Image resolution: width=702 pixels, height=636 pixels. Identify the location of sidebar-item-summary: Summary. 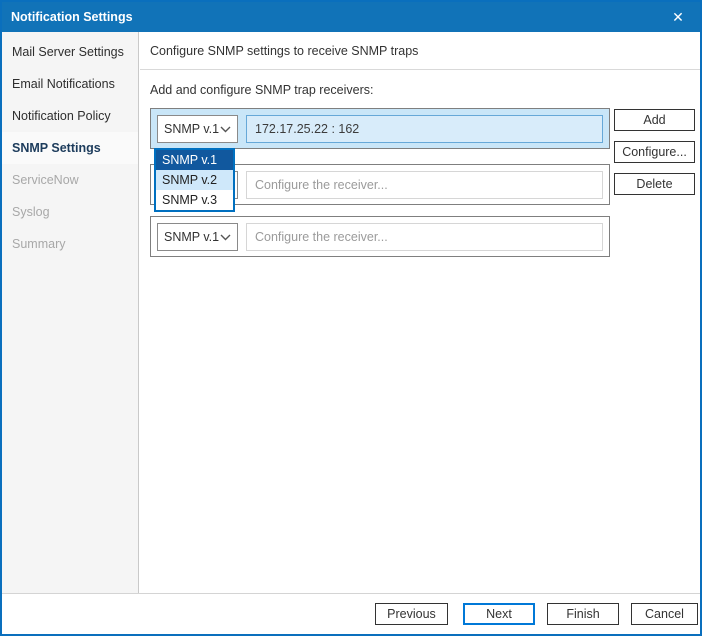
(39, 244).